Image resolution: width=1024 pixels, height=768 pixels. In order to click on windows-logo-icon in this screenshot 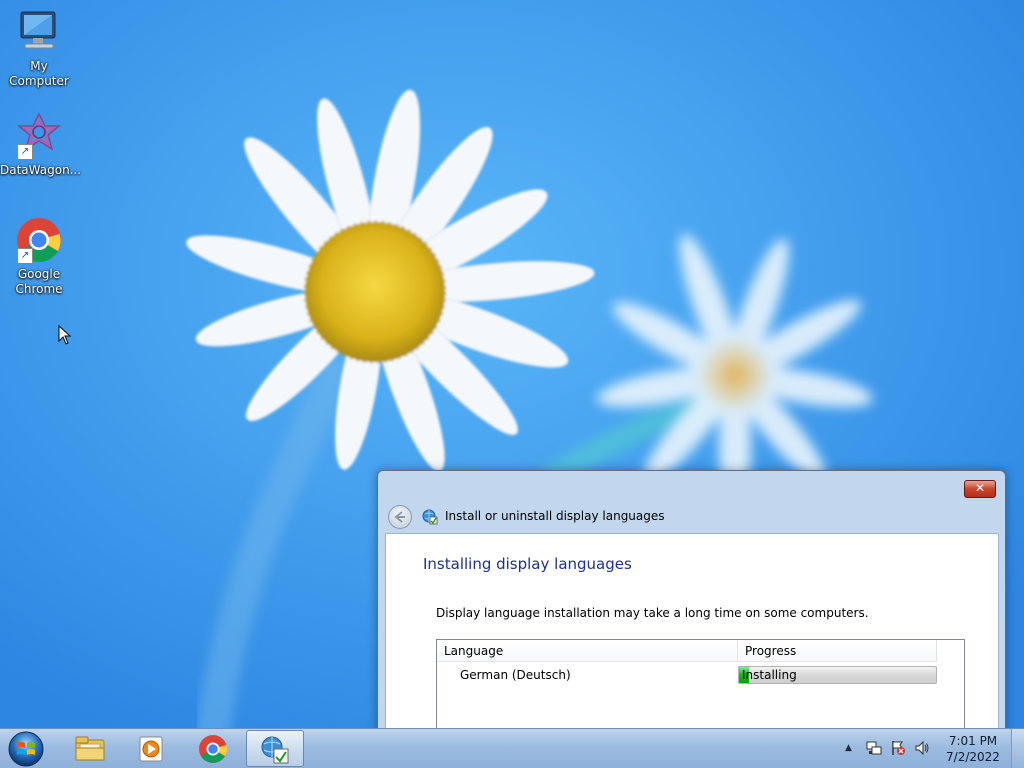, I will do `click(26, 749)`.